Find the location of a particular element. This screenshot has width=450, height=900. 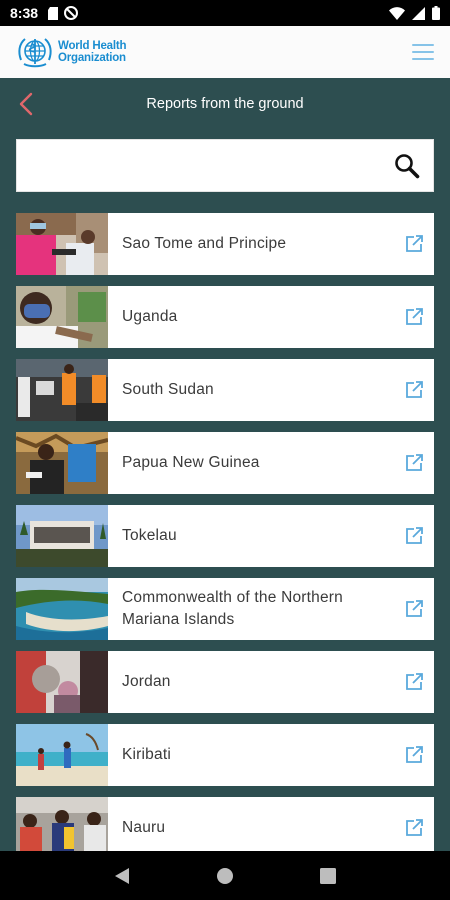

square-recents-icon is located at coordinates (328, 875).